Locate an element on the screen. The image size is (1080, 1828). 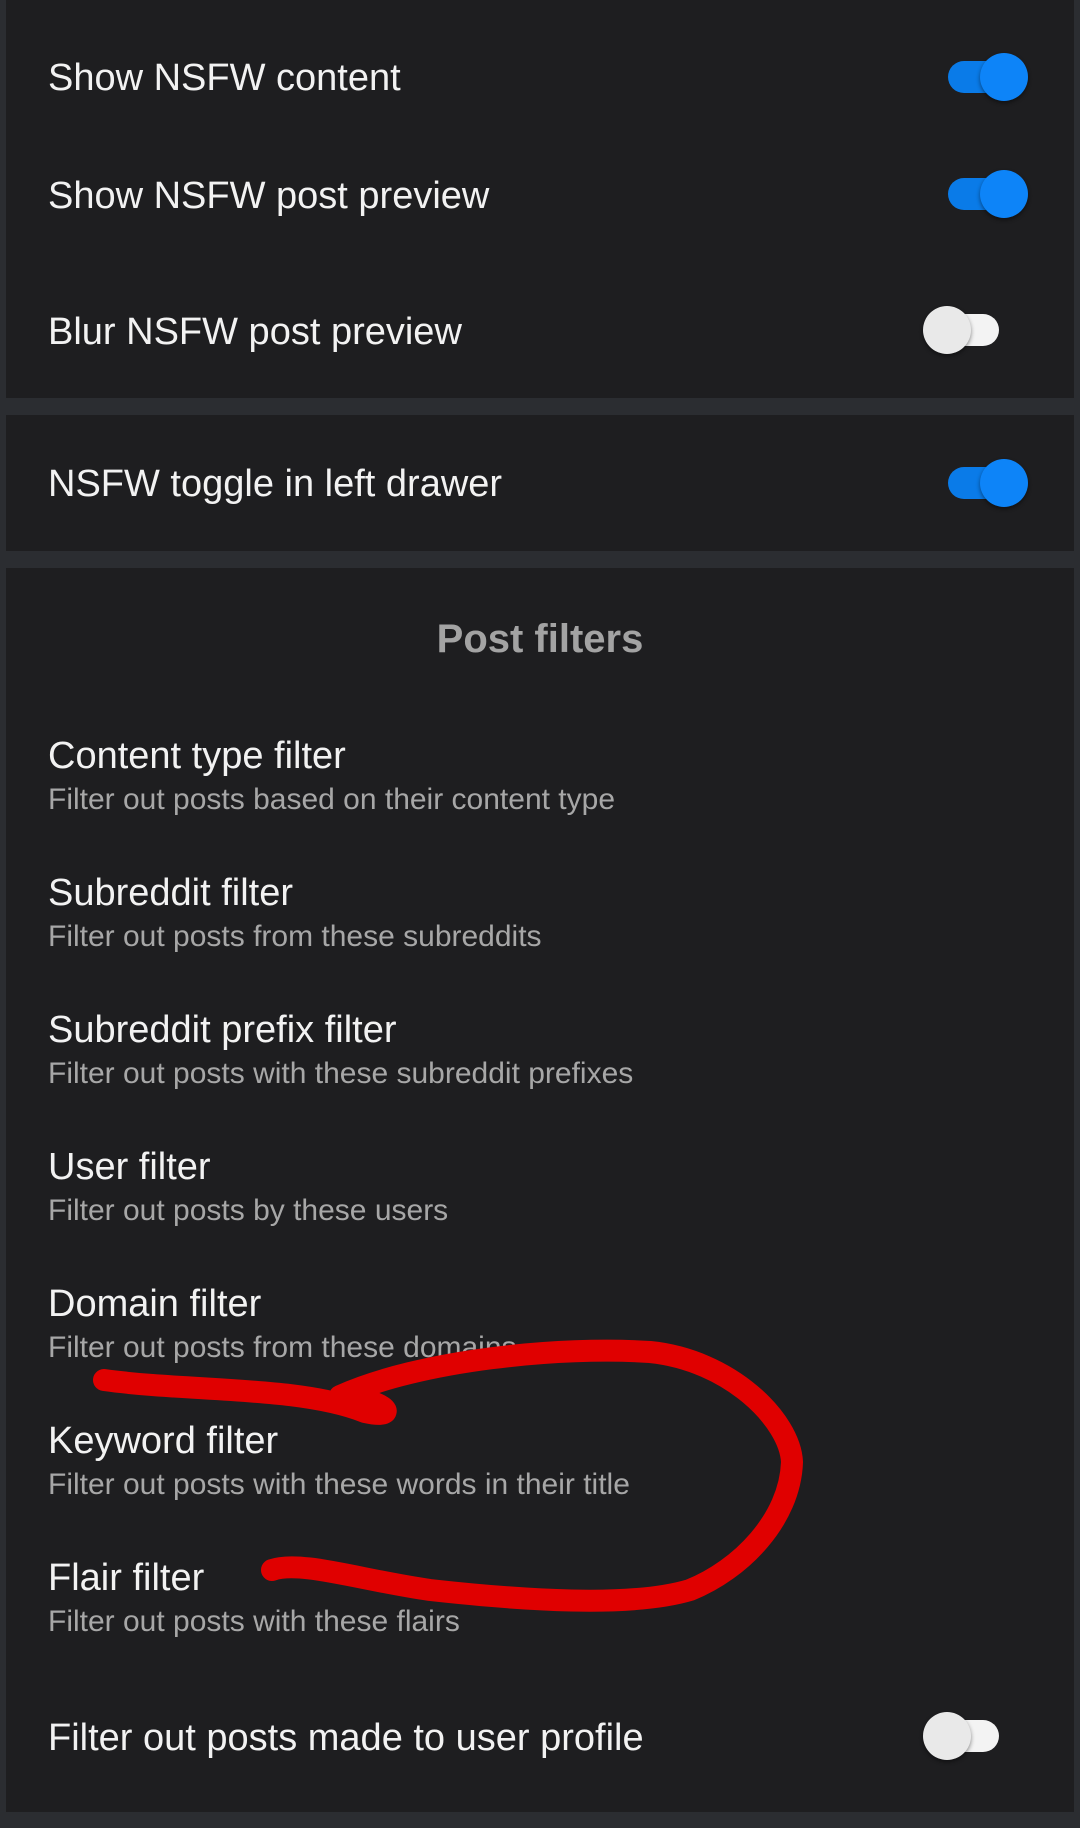
filter-title: Flair filter is located at coordinates (126, 1578).